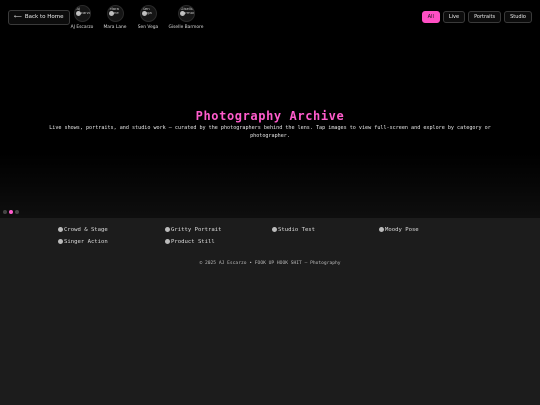  I want to click on avatar: AJ Escarzo, so click(82, 13).